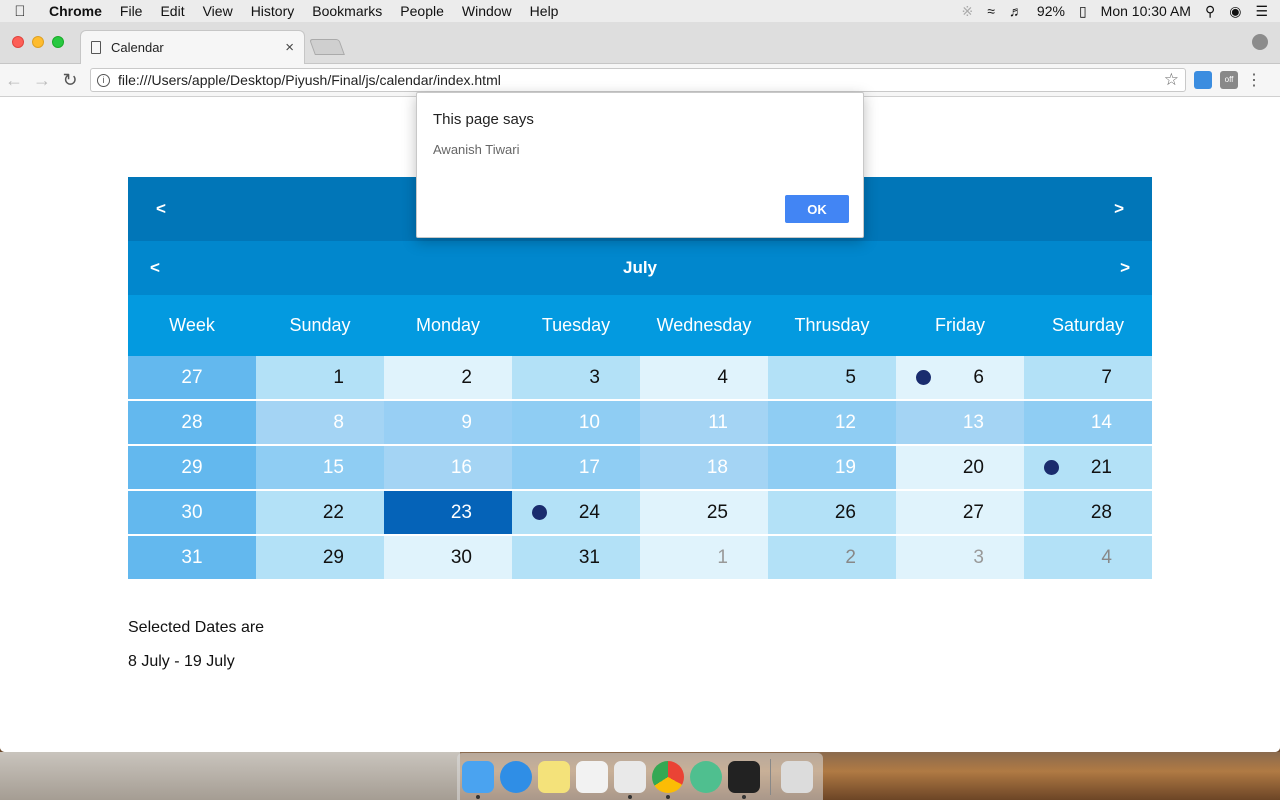 This screenshot has height=800, width=1280. Describe the element at coordinates (1016, 11) in the screenshot. I see `volume-icon: ♬` at that location.